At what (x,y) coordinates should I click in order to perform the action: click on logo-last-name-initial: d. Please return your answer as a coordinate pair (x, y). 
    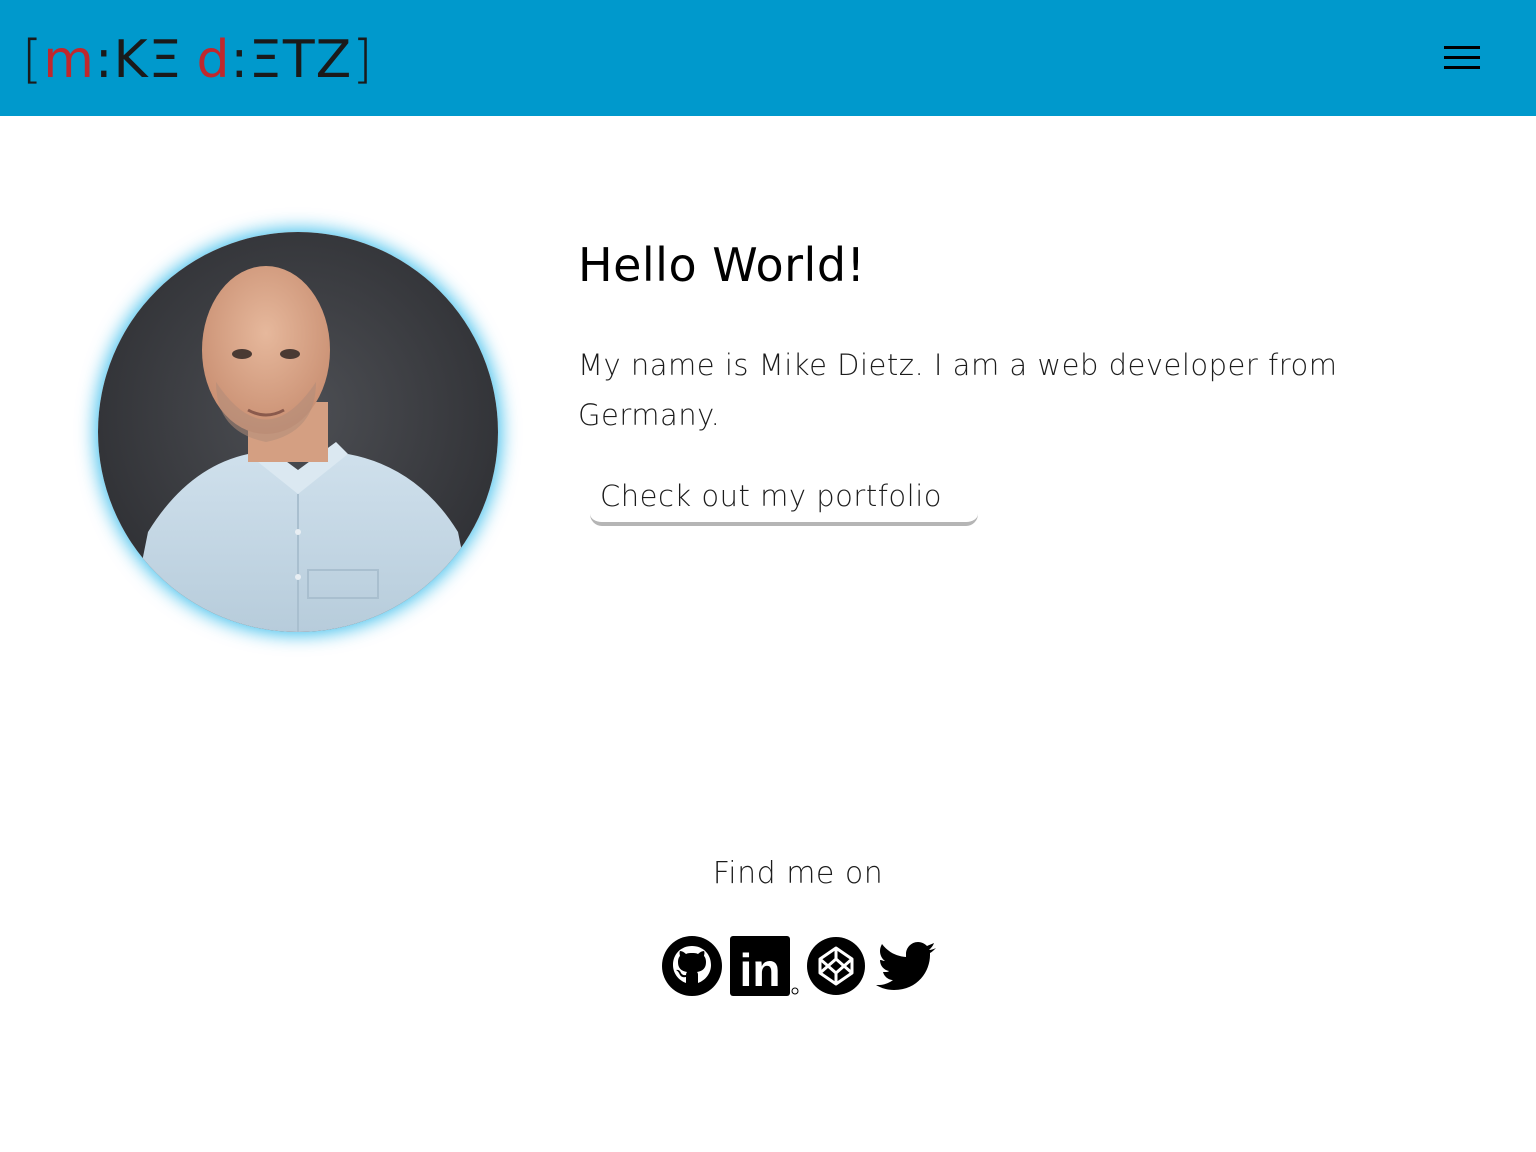
    Looking at the image, I should click on (213, 60).